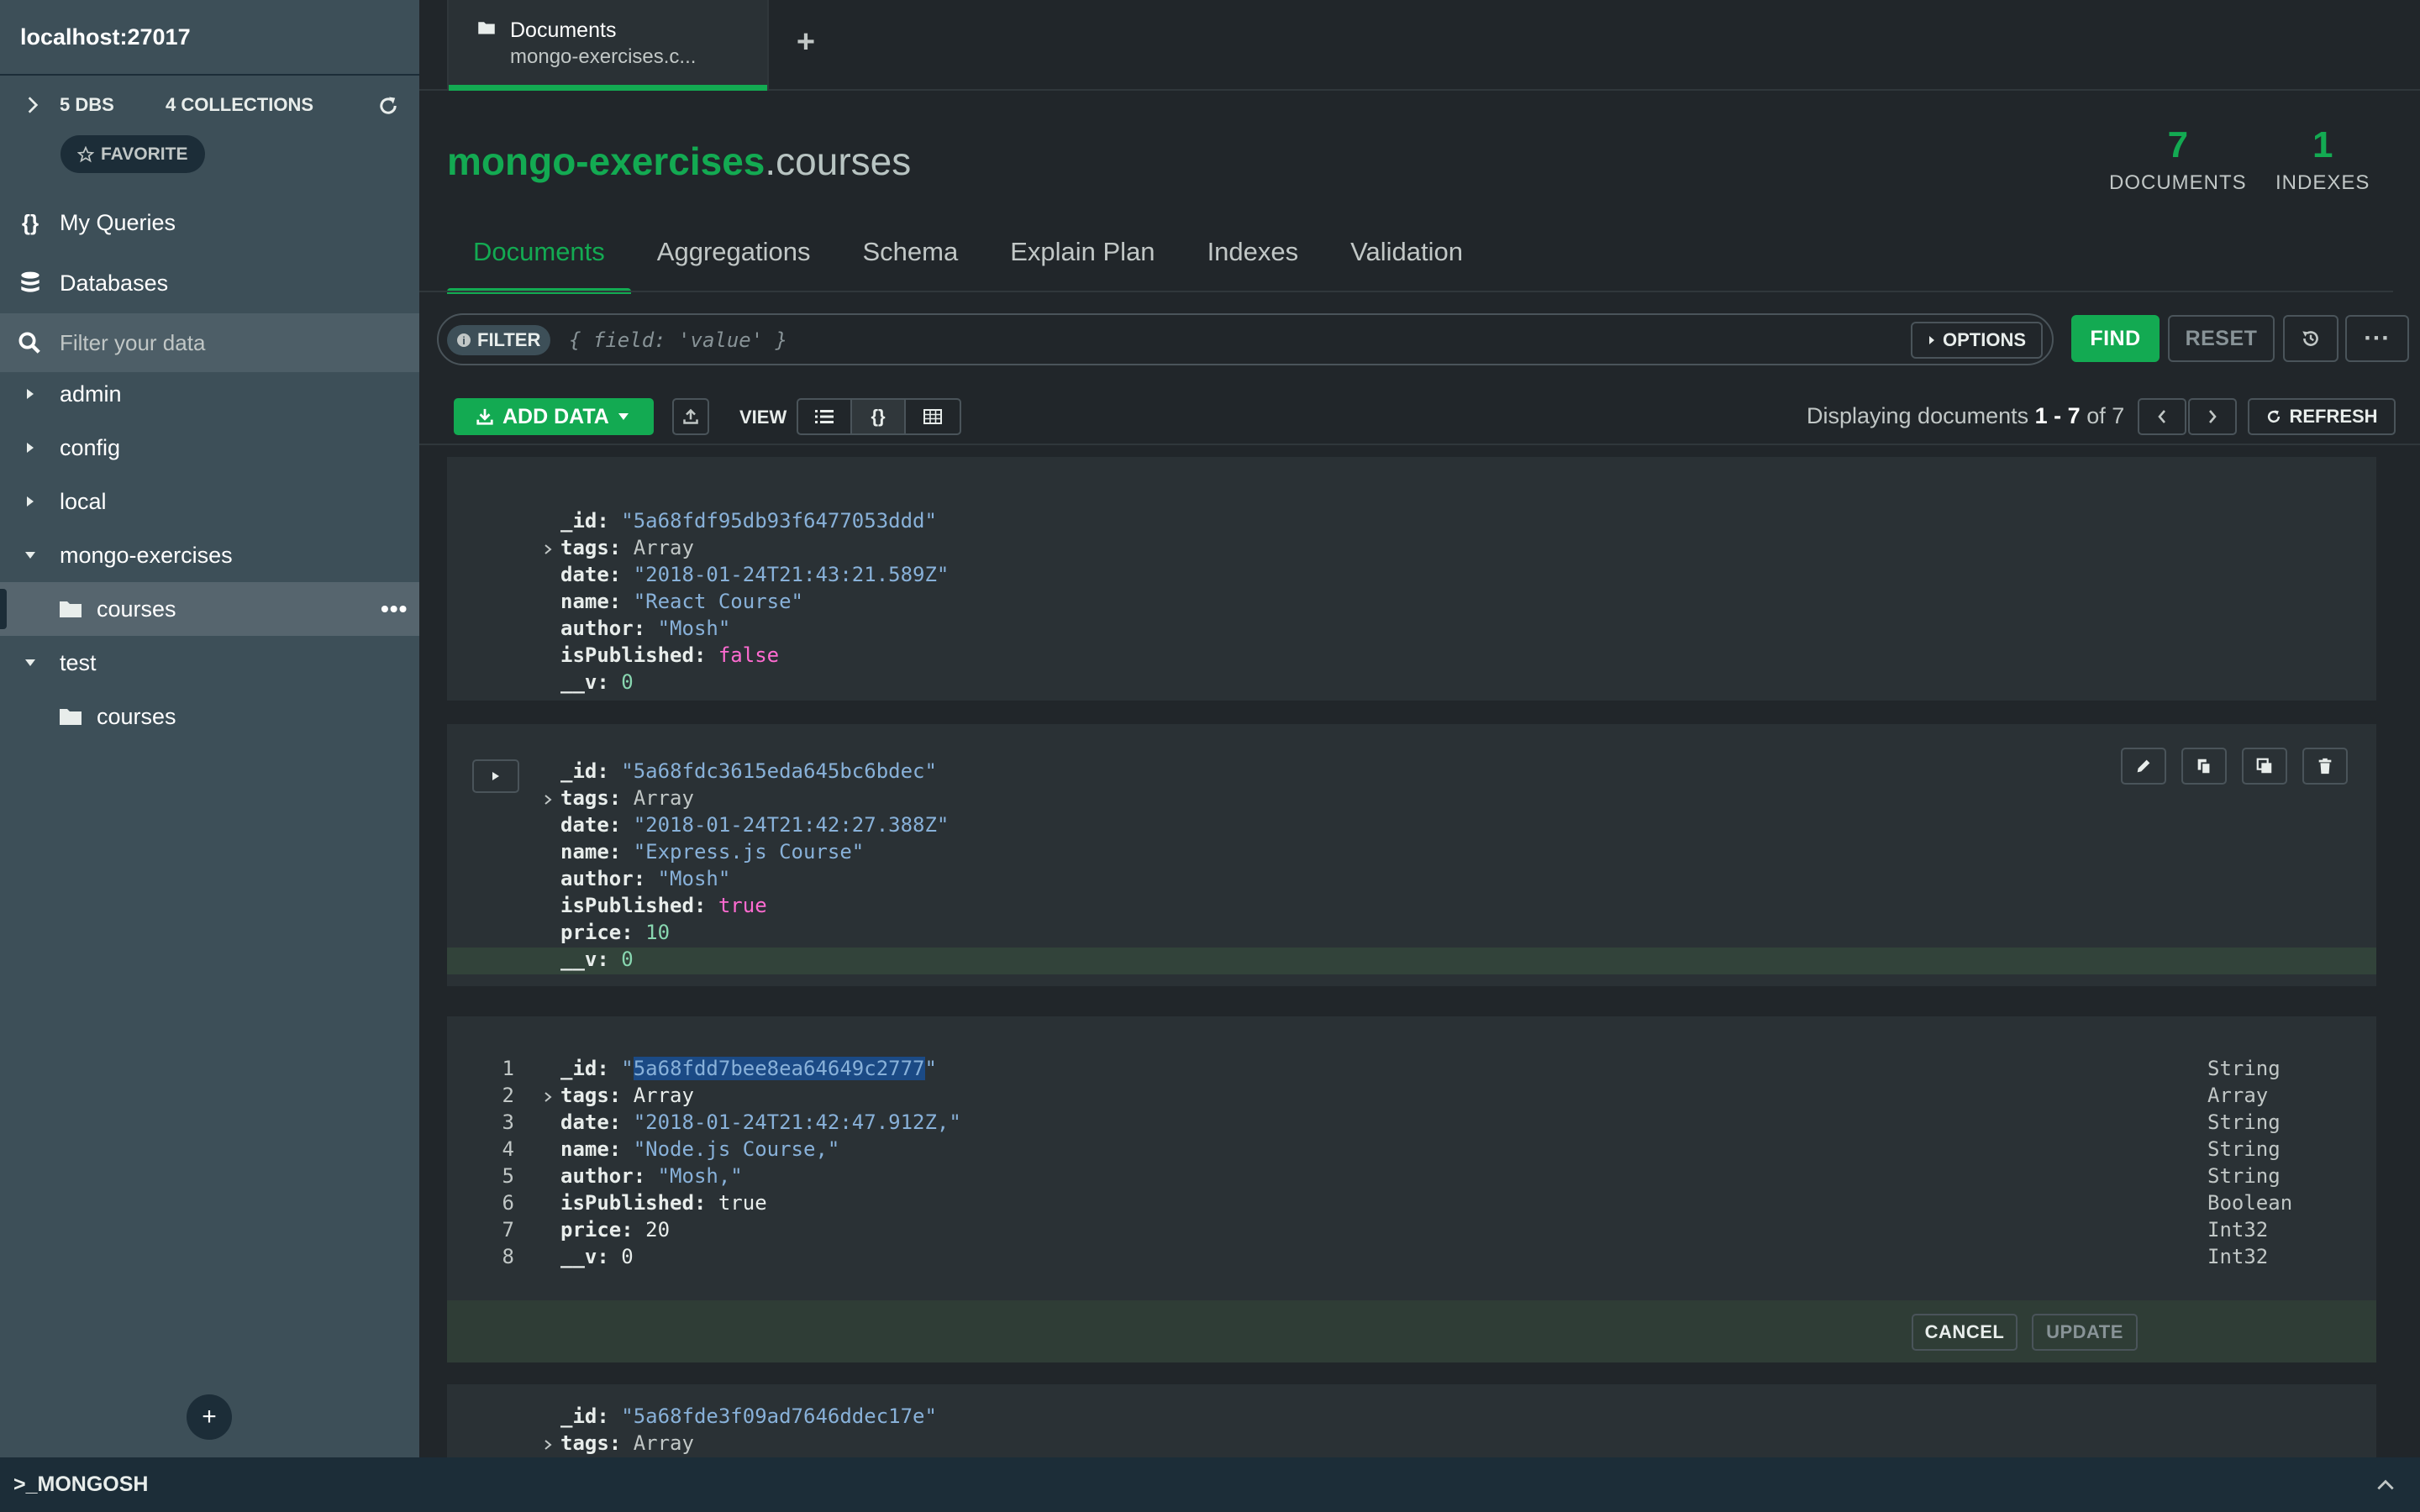  I want to click on add-data-button: ADD DATA, so click(554, 416).